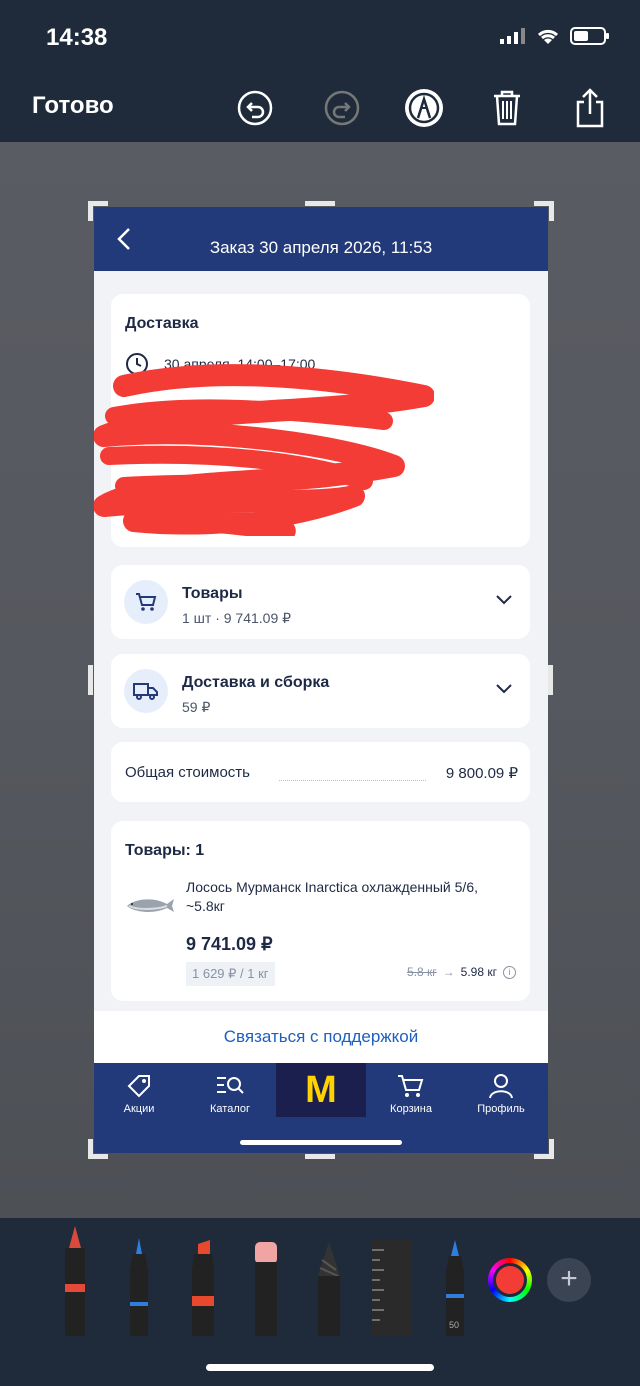 The image size is (640, 1386). I want to click on redaction-scribble, so click(264, 450).